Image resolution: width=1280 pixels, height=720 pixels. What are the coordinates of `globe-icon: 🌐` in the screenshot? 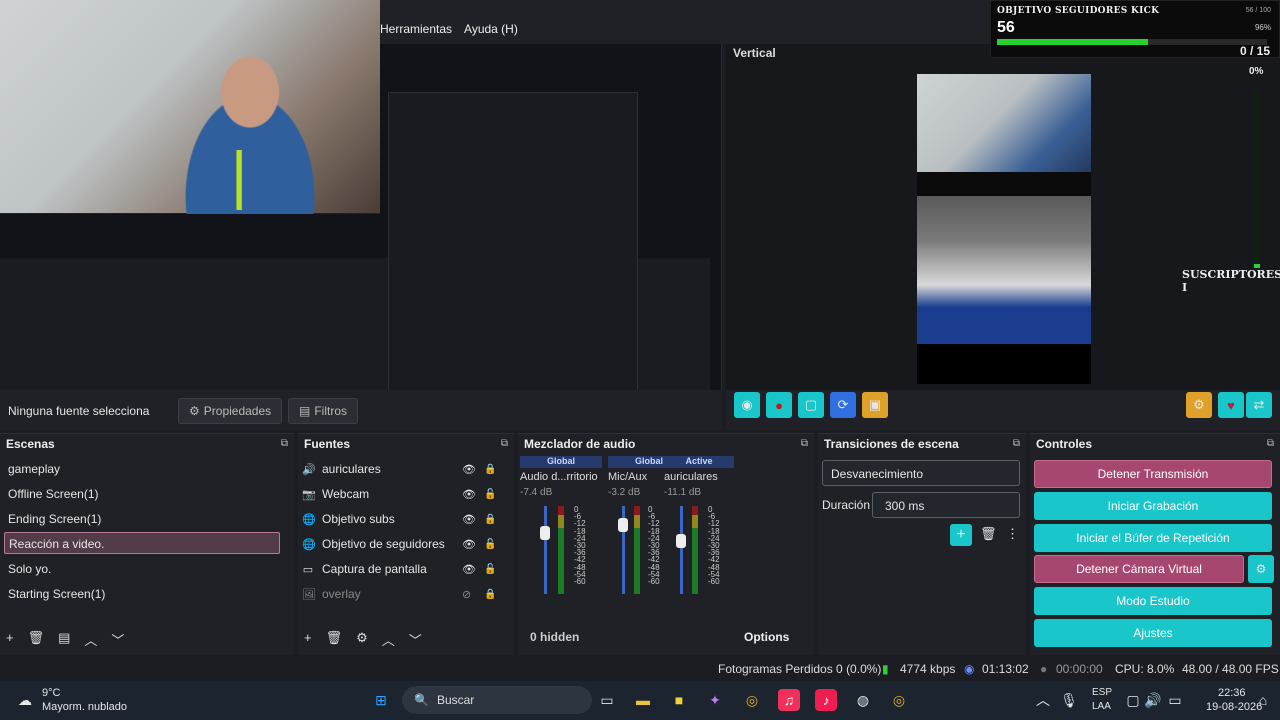 It's located at (309, 544).